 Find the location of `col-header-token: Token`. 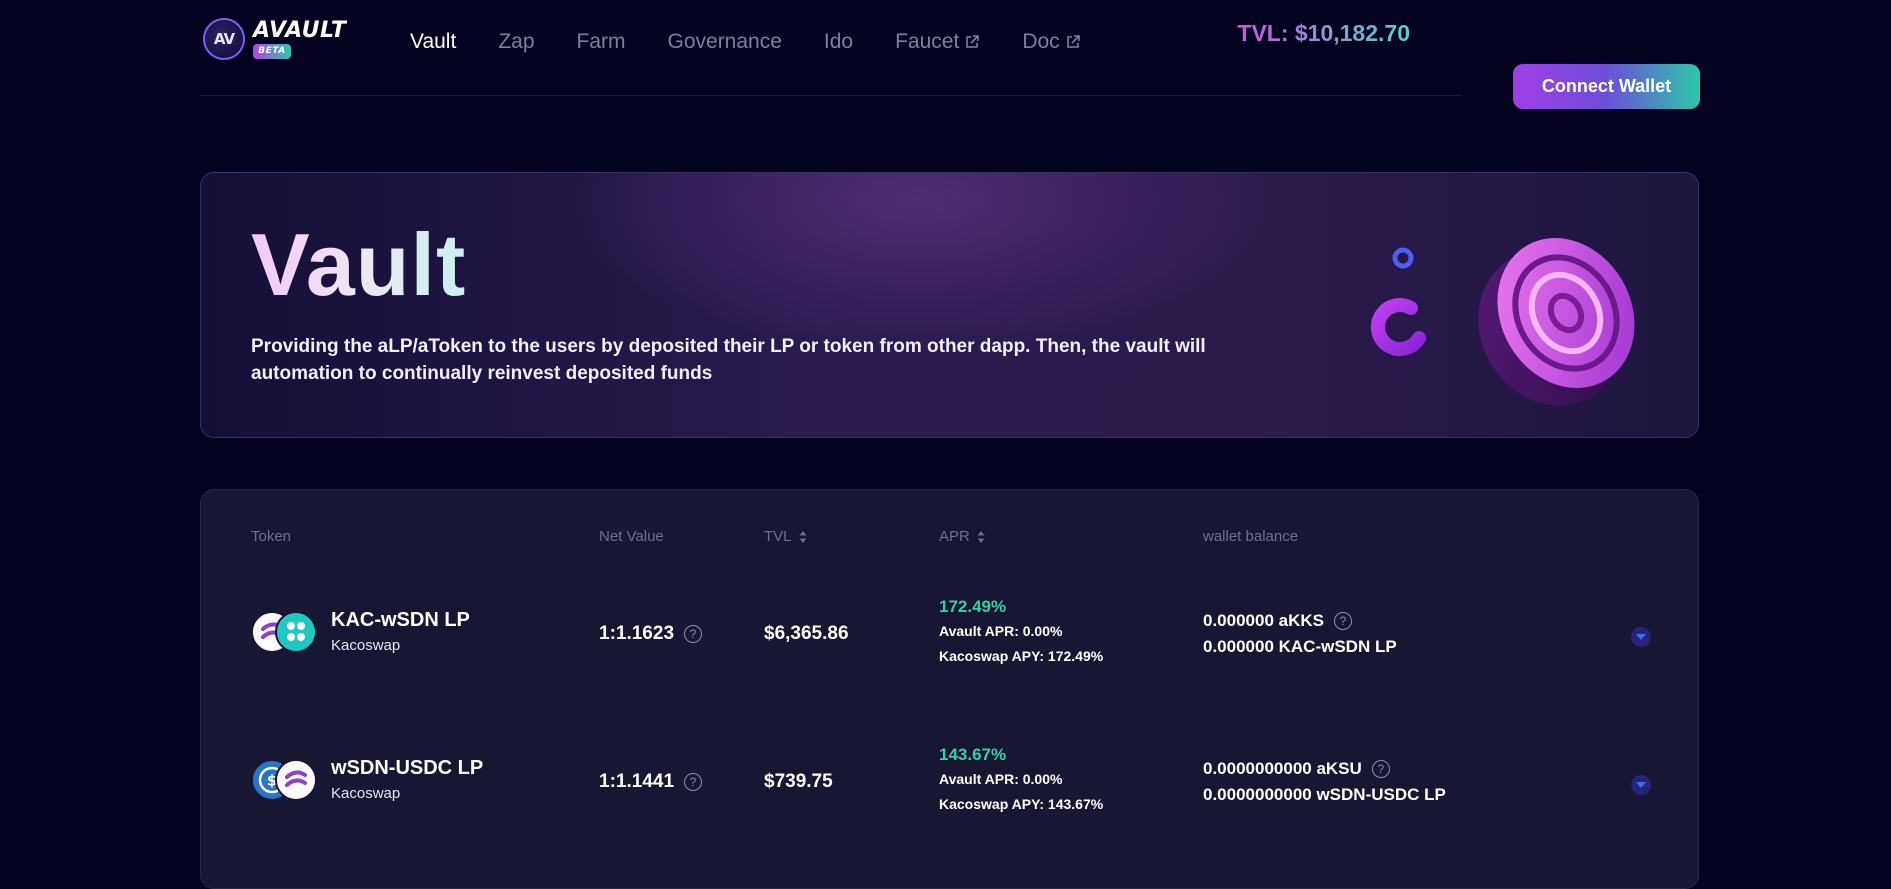

col-header-token: Token is located at coordinates (271, 536).